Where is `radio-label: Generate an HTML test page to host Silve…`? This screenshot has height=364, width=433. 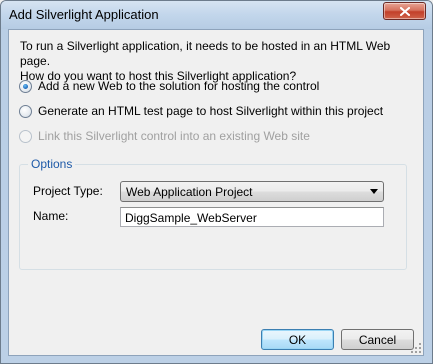 radio-label: Generate an HTML test page to host Silve… is located at coordinates (211, 111).